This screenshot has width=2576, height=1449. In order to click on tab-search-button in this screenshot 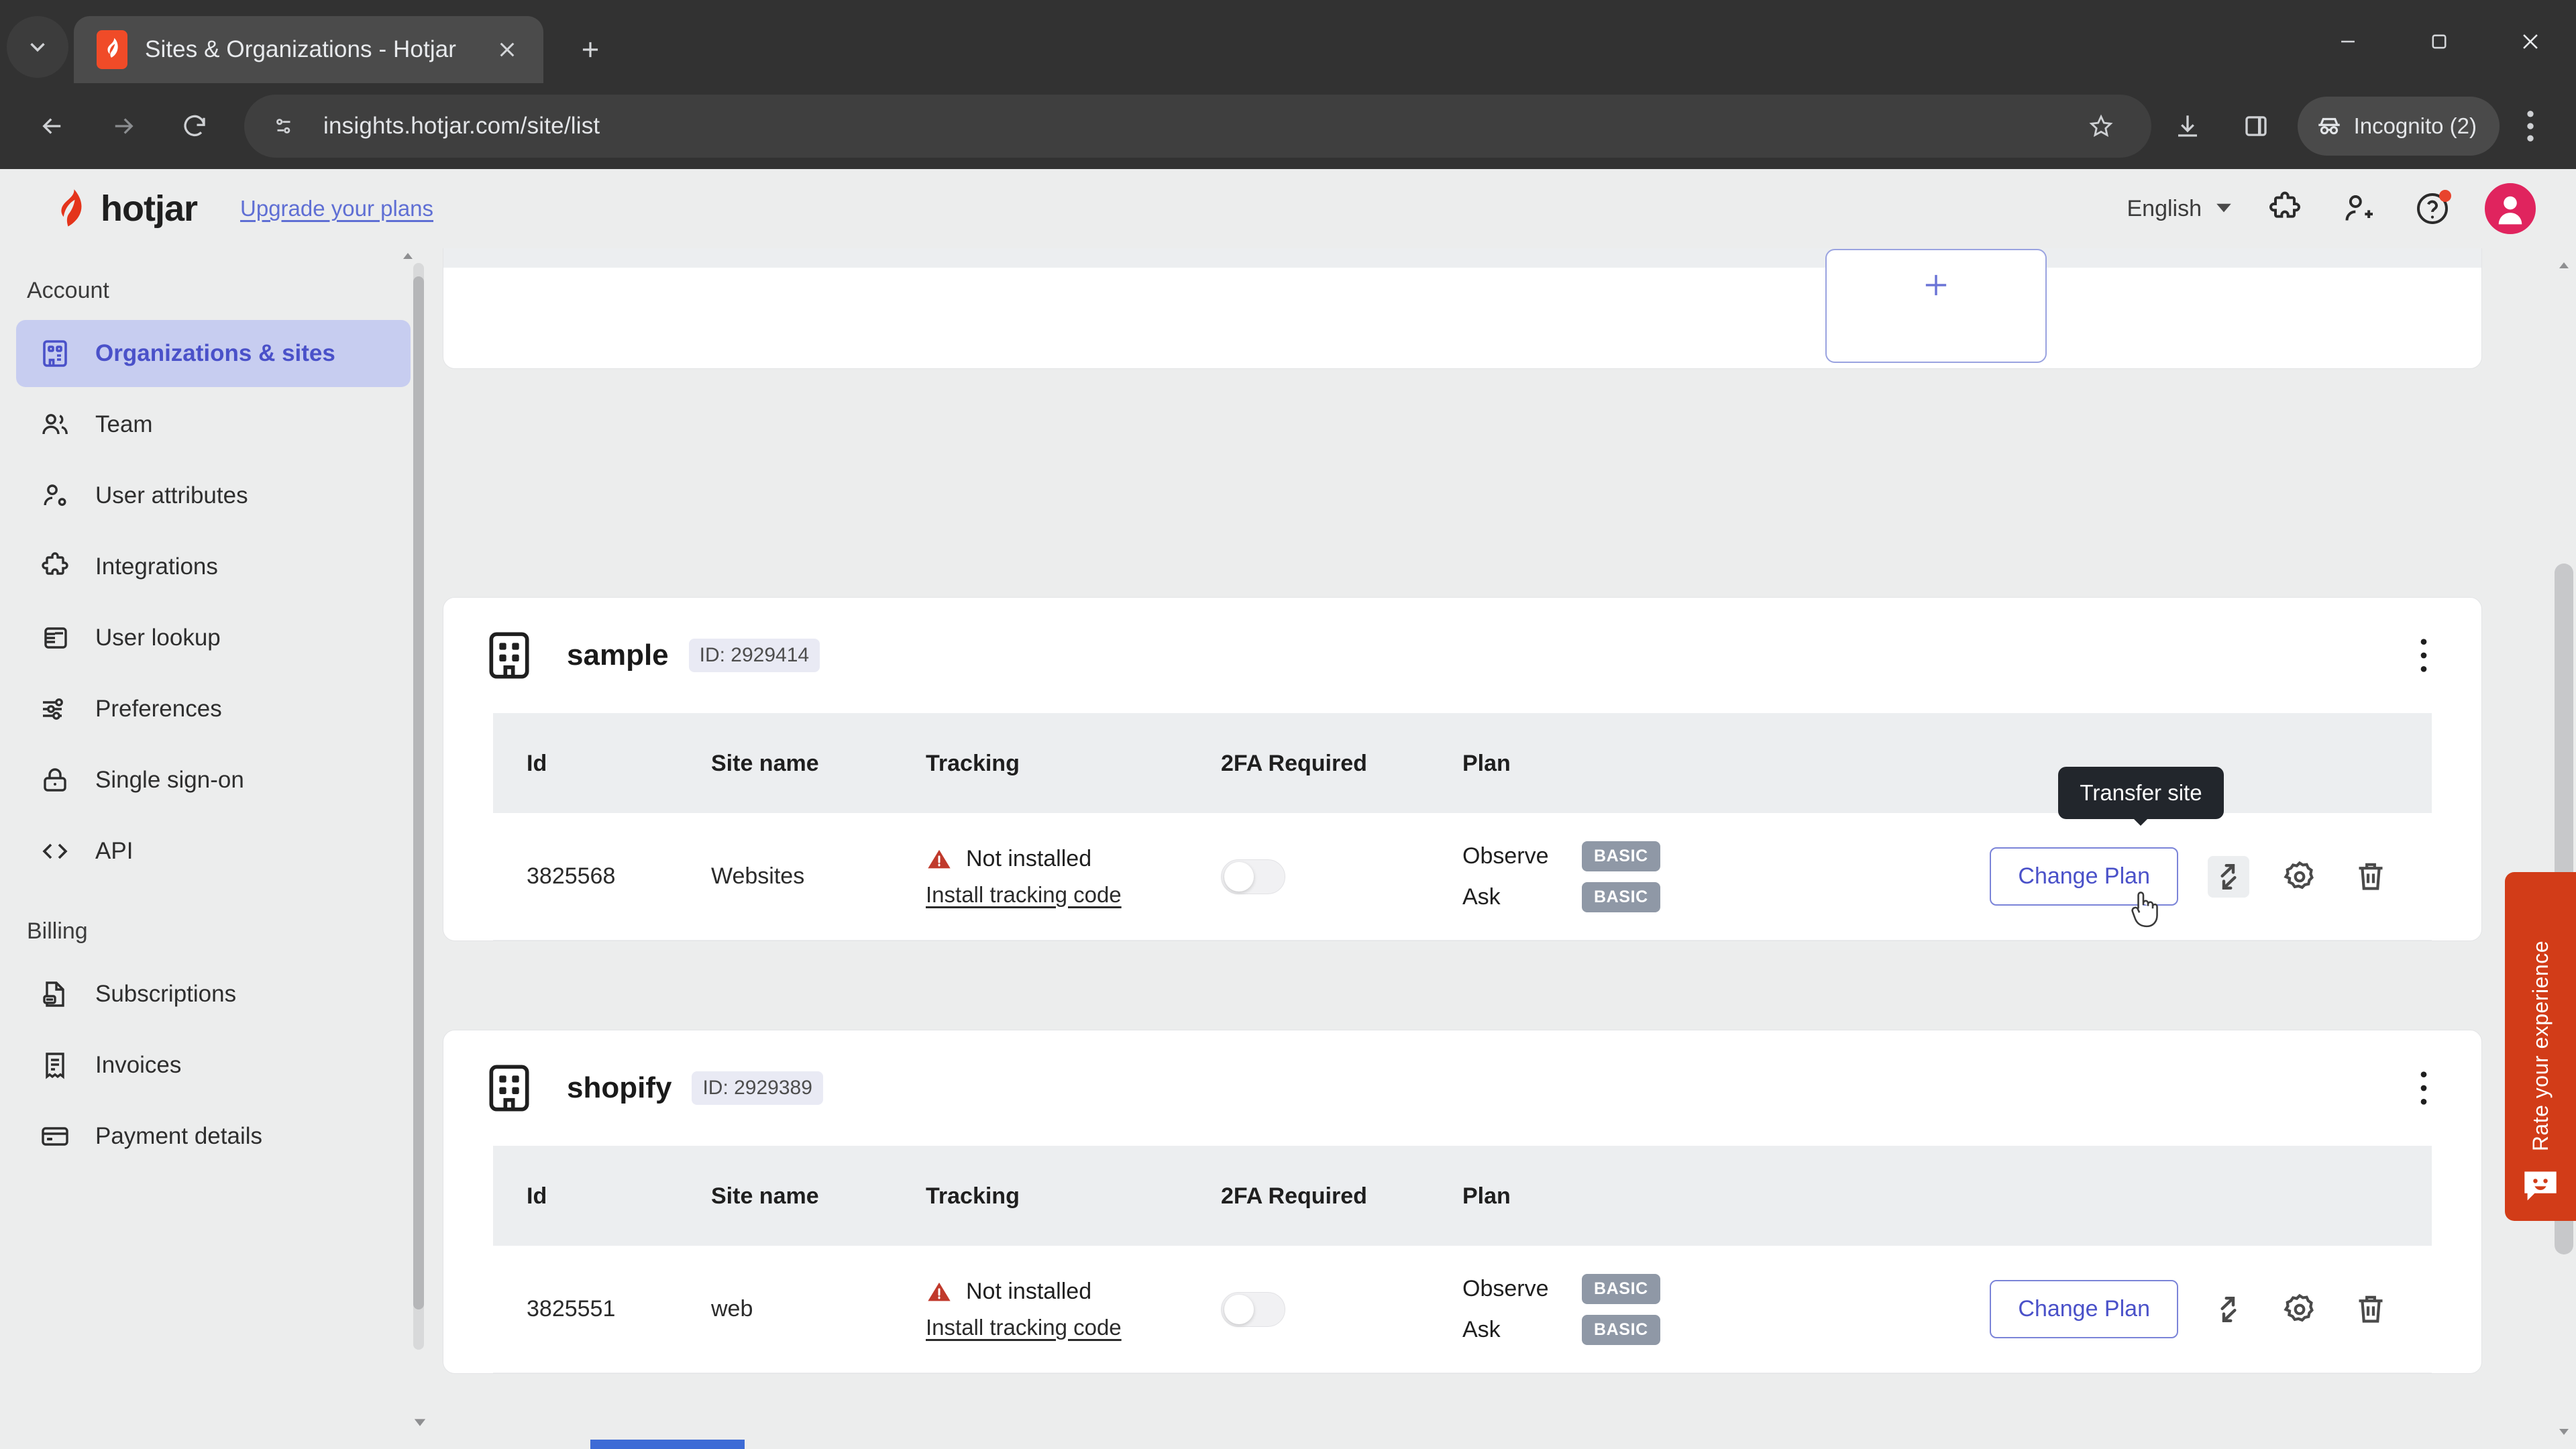, I will do `click(37, 47)`.